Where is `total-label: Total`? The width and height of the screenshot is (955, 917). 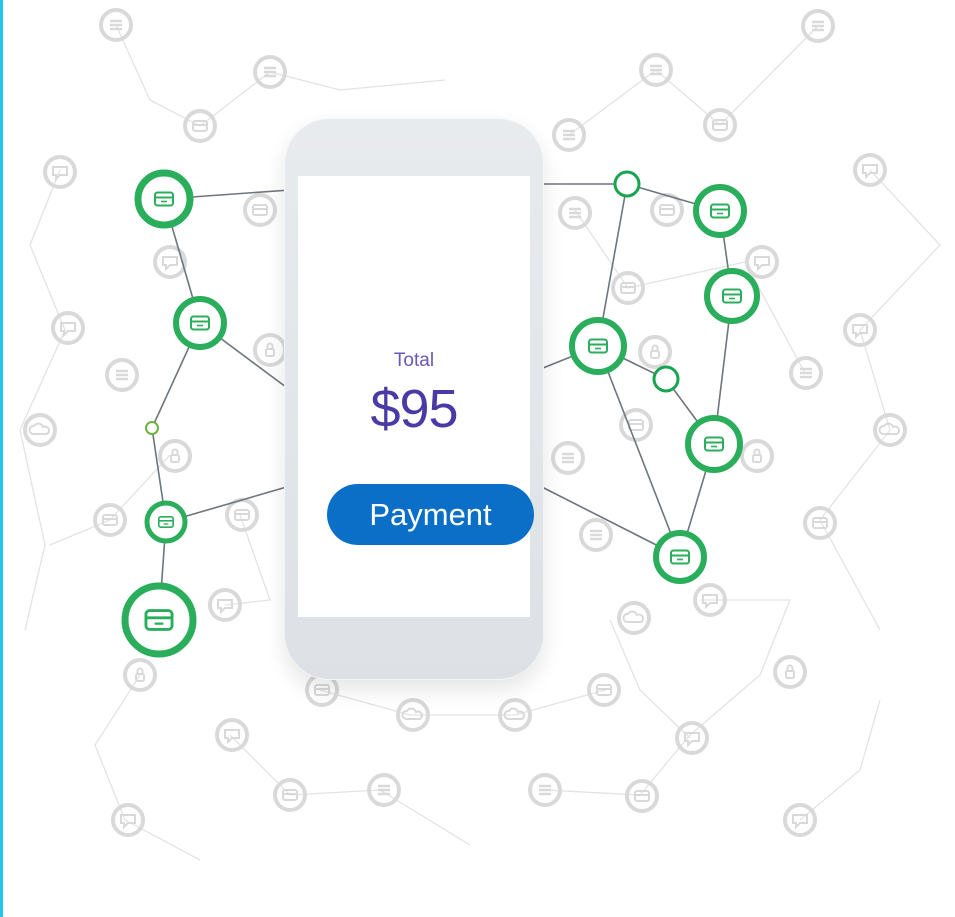 total-label: Total is located at coordinates (414, 360).